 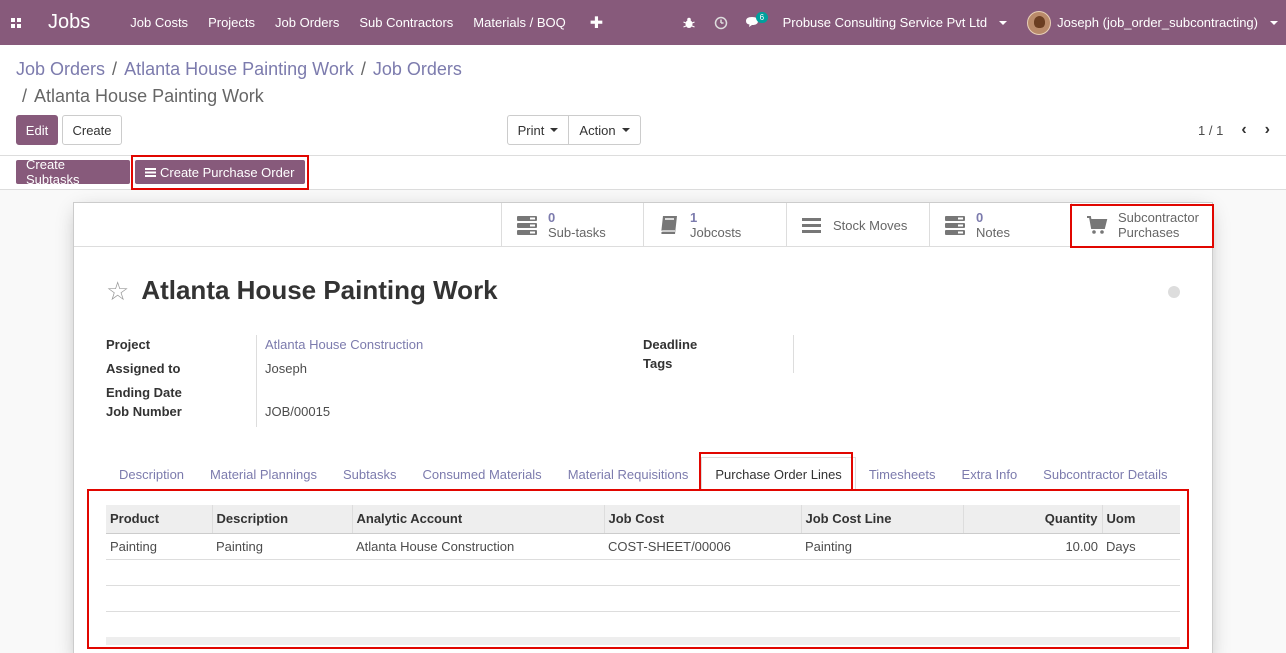 I want to click on menu-sub-contractors: Sub Contractors, so click(x=406, y=22).